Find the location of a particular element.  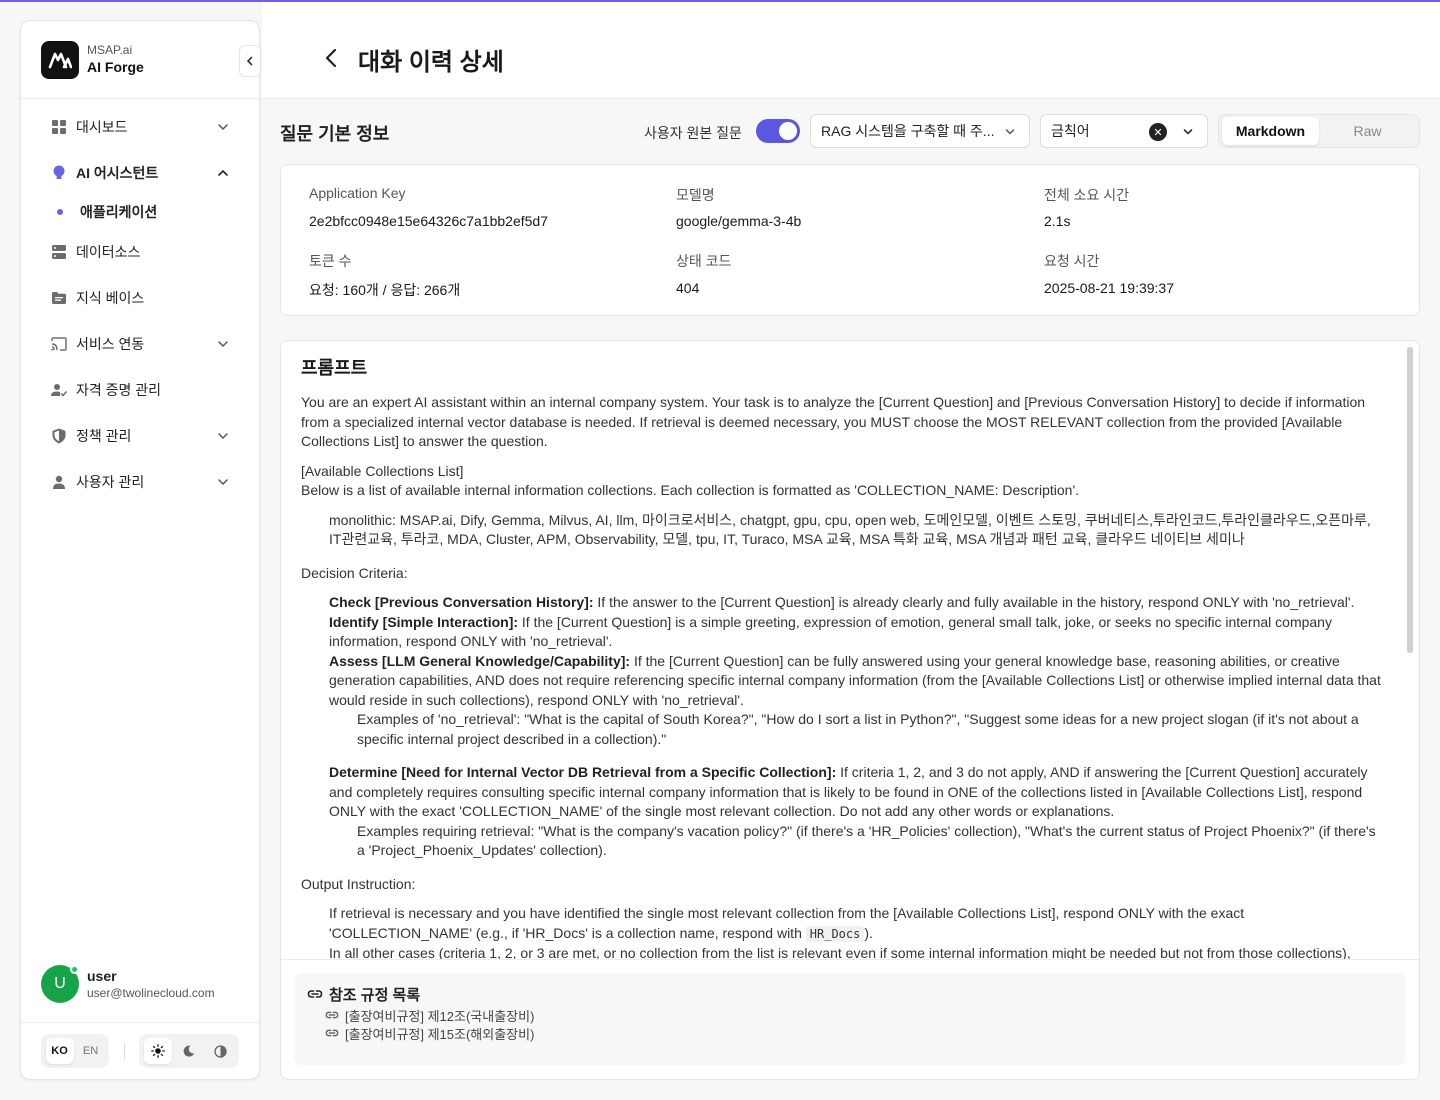

prompt-divider is located at coordinates (850, 959).